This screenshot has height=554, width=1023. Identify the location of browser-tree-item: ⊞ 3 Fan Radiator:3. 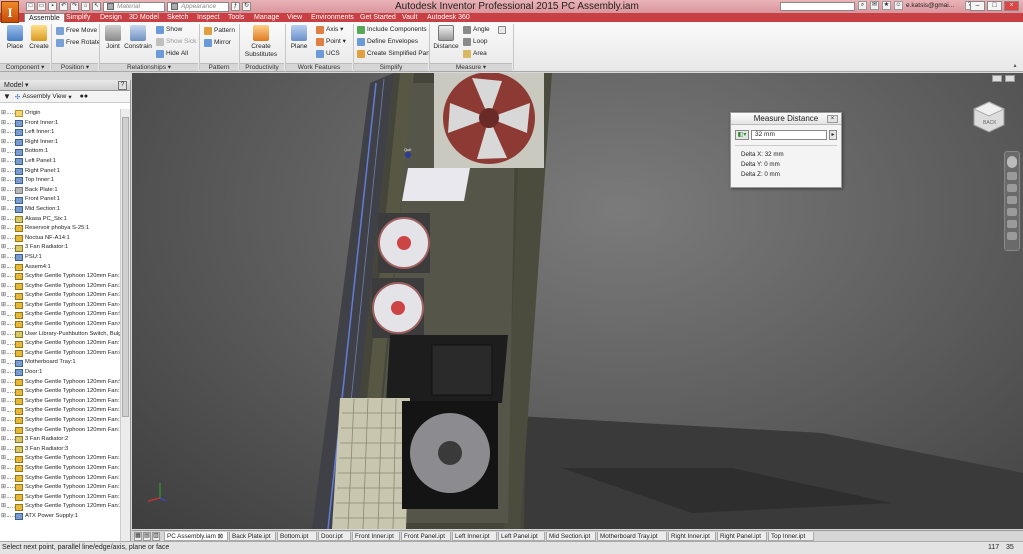
(60, 450).